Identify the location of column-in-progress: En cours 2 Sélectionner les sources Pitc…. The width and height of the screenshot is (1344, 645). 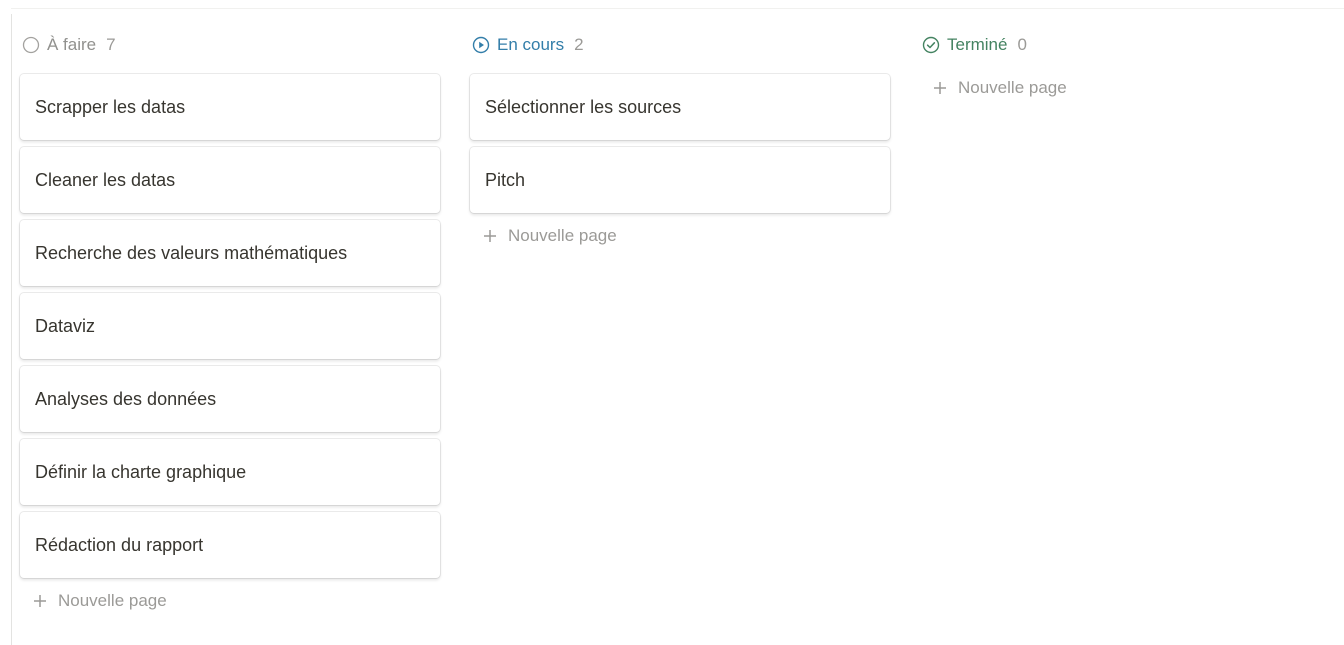
(680, 139).